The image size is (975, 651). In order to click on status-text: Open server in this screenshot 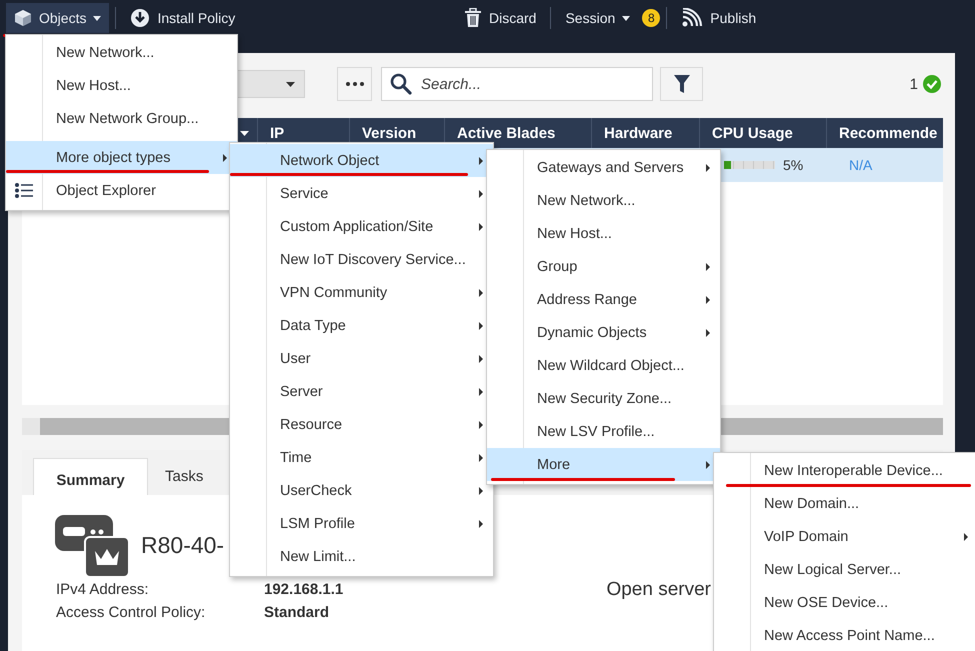, I will do `click(659, 590)`.